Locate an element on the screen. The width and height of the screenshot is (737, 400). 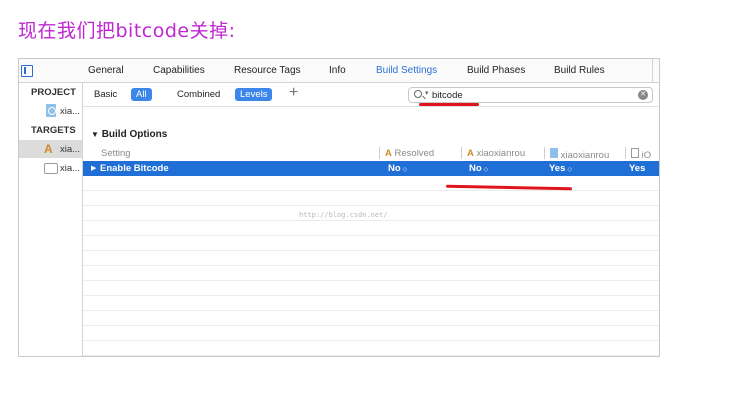
sidebar-toggle-icon is located at coordinates (27, 71).